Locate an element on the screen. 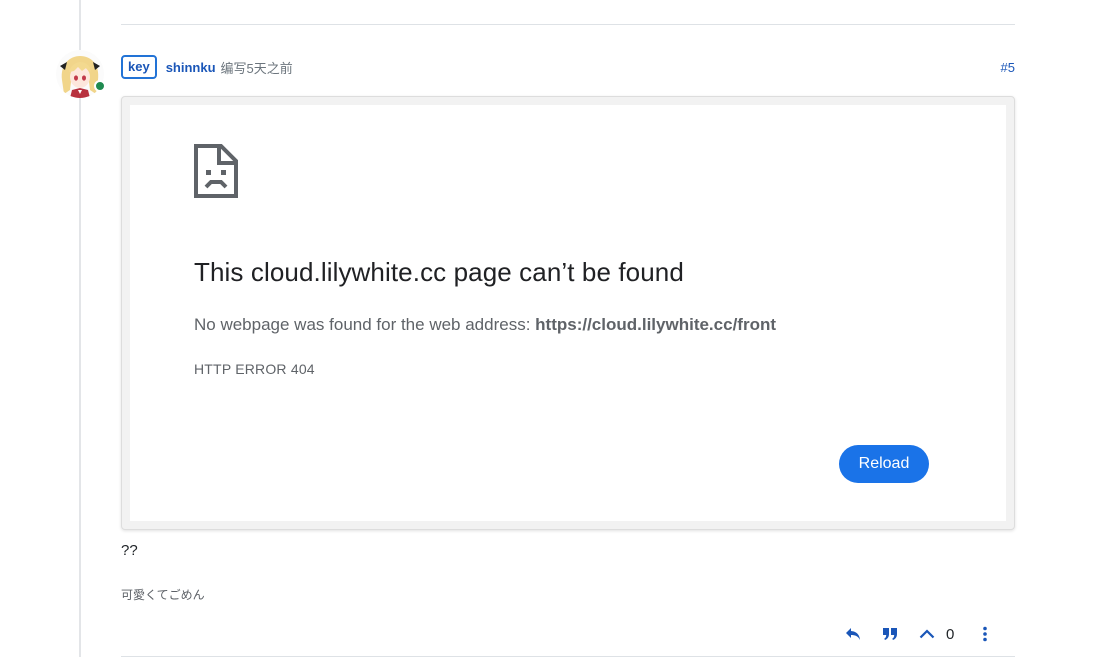  vote-count: 0 is located at coordinates (950, 634).